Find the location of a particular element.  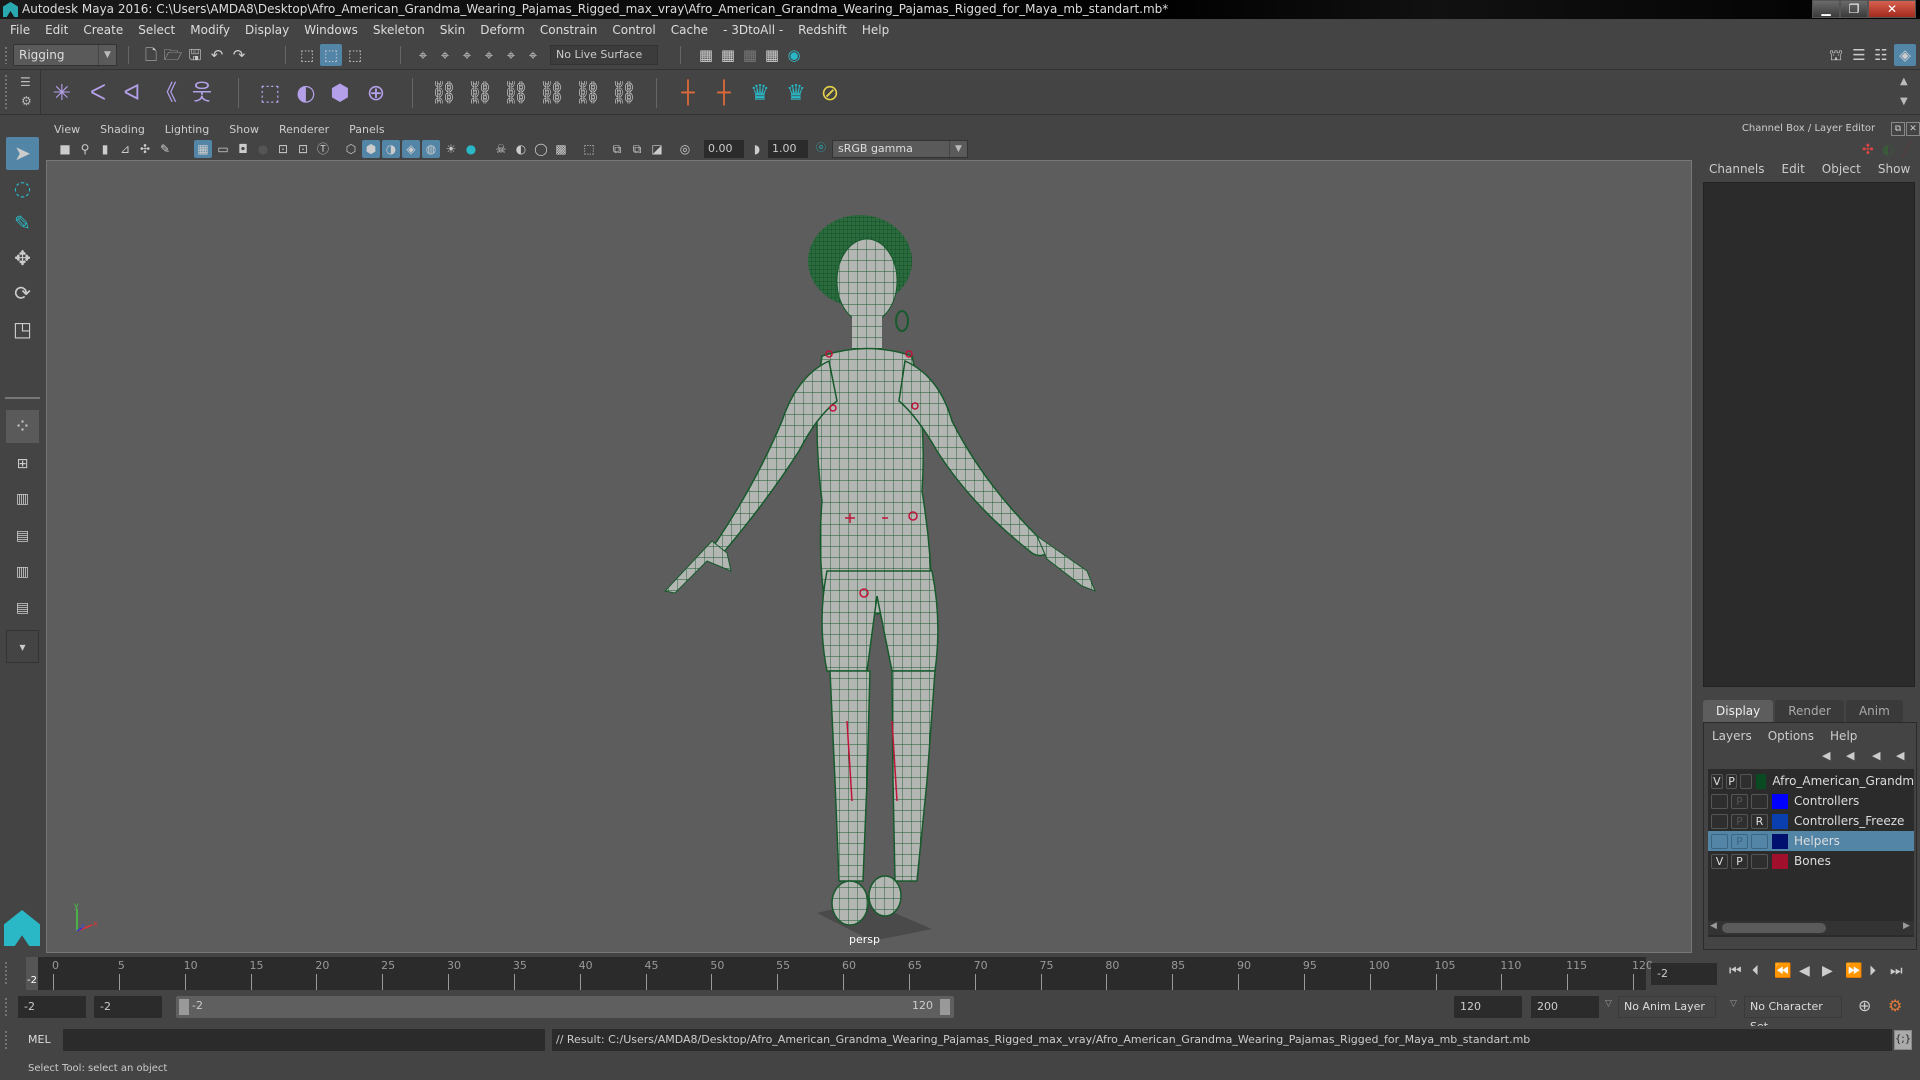

character-set-dropdown: No Character Set is located at coordinates (1793, 1014).